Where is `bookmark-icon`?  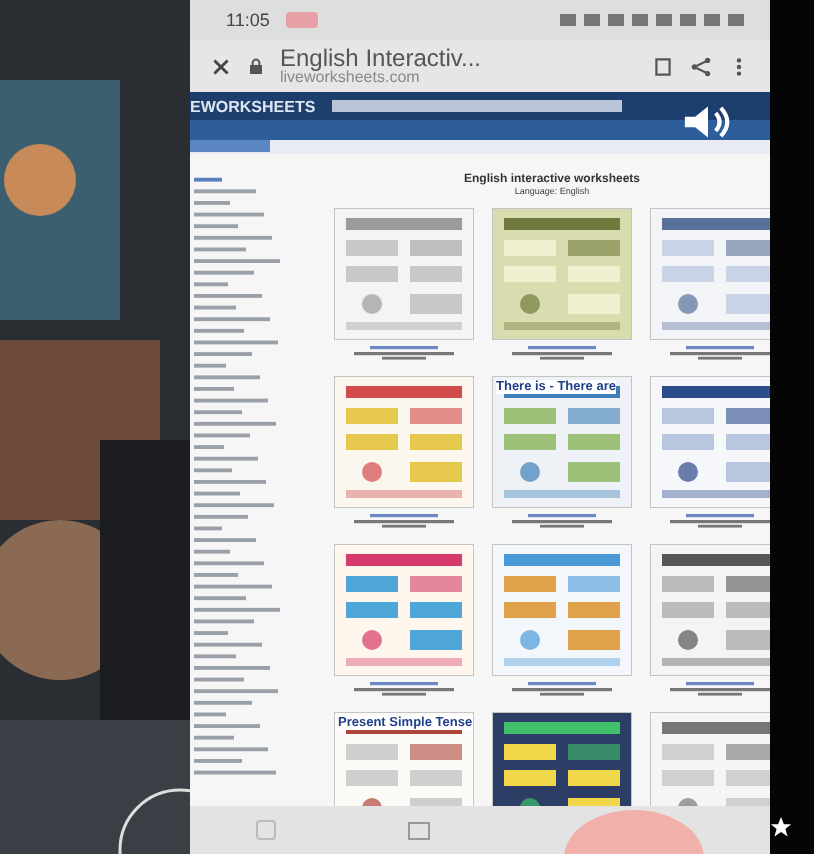
bookmark-icon is located at coordinates (663, 66).